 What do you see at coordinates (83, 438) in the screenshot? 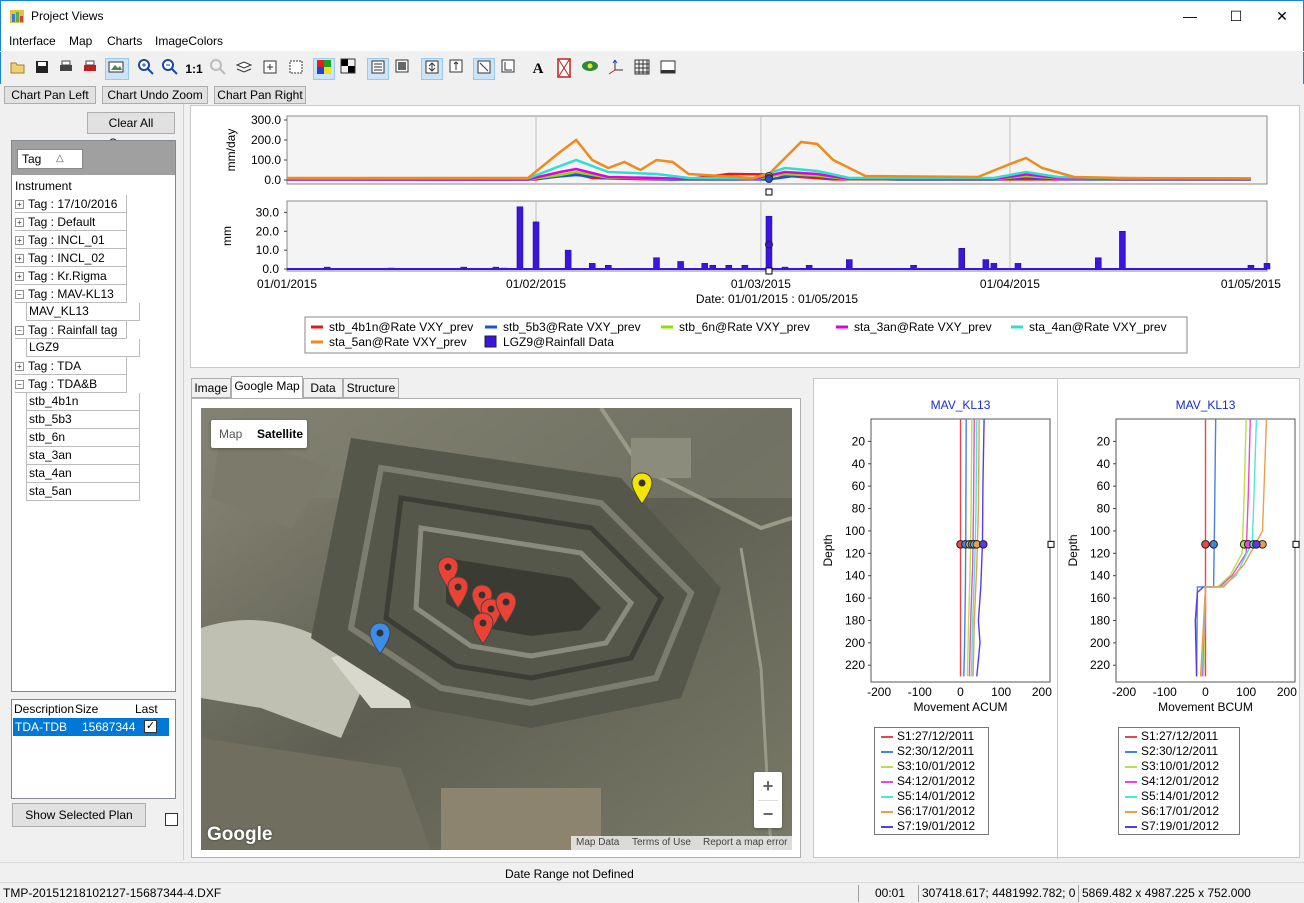
I see `tree-sensor-stb_6n: stb_6n` at bounding box center [83, 438].